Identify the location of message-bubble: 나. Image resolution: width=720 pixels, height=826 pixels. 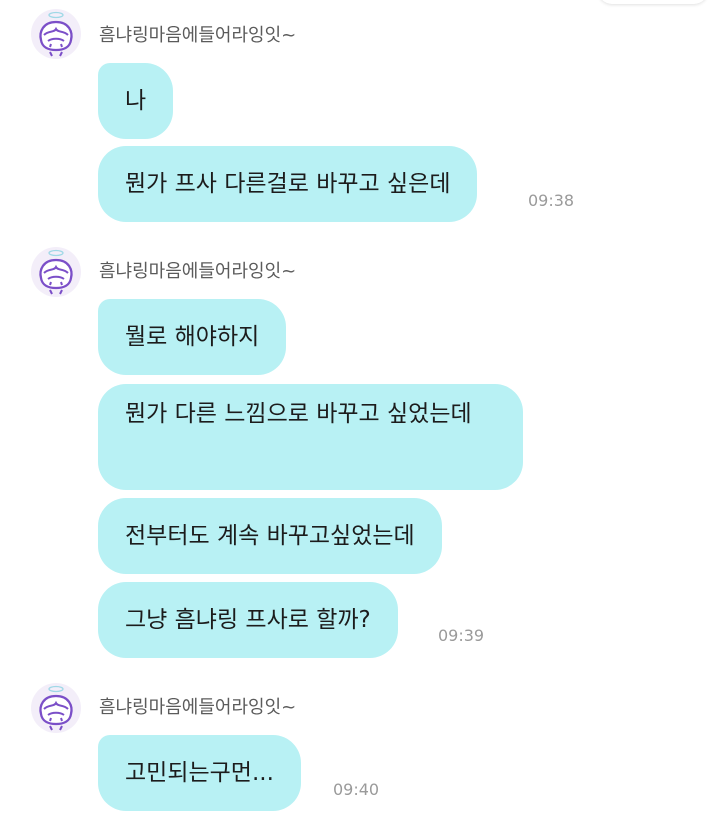
(136, 101).